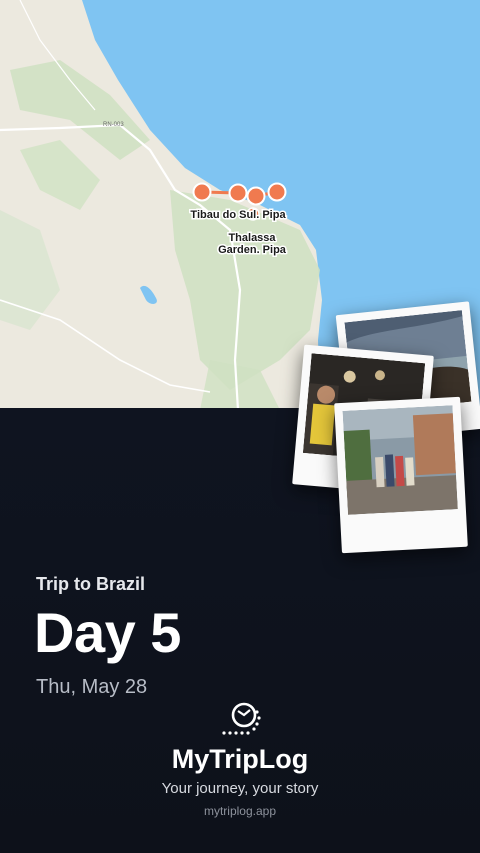  I want to click on brand-url: mytriplog.app, so click(240, 811).